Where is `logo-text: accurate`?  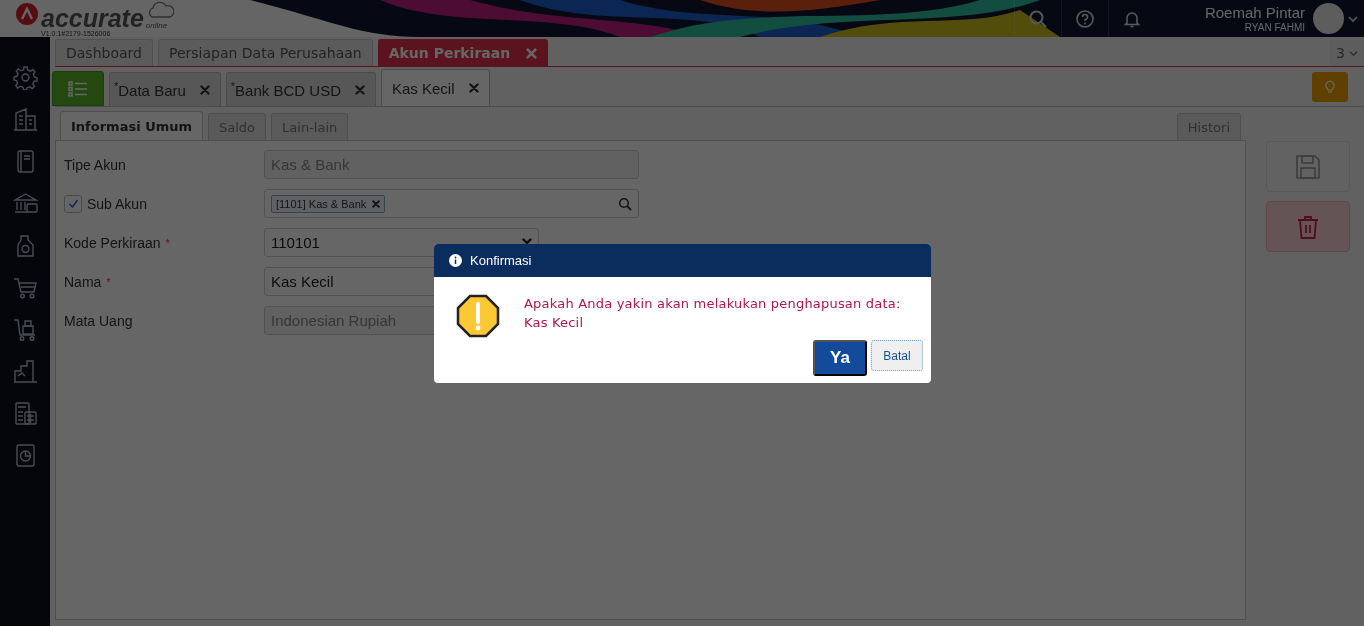
logo-text: accurate is located at coordinates (92, 18).